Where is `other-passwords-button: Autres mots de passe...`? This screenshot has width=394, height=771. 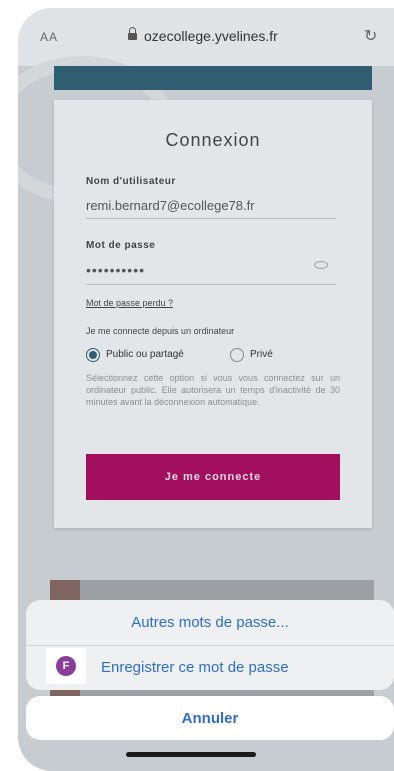 other-passwords-button: Autres mots de passe... is located at coordinates (210, 622).